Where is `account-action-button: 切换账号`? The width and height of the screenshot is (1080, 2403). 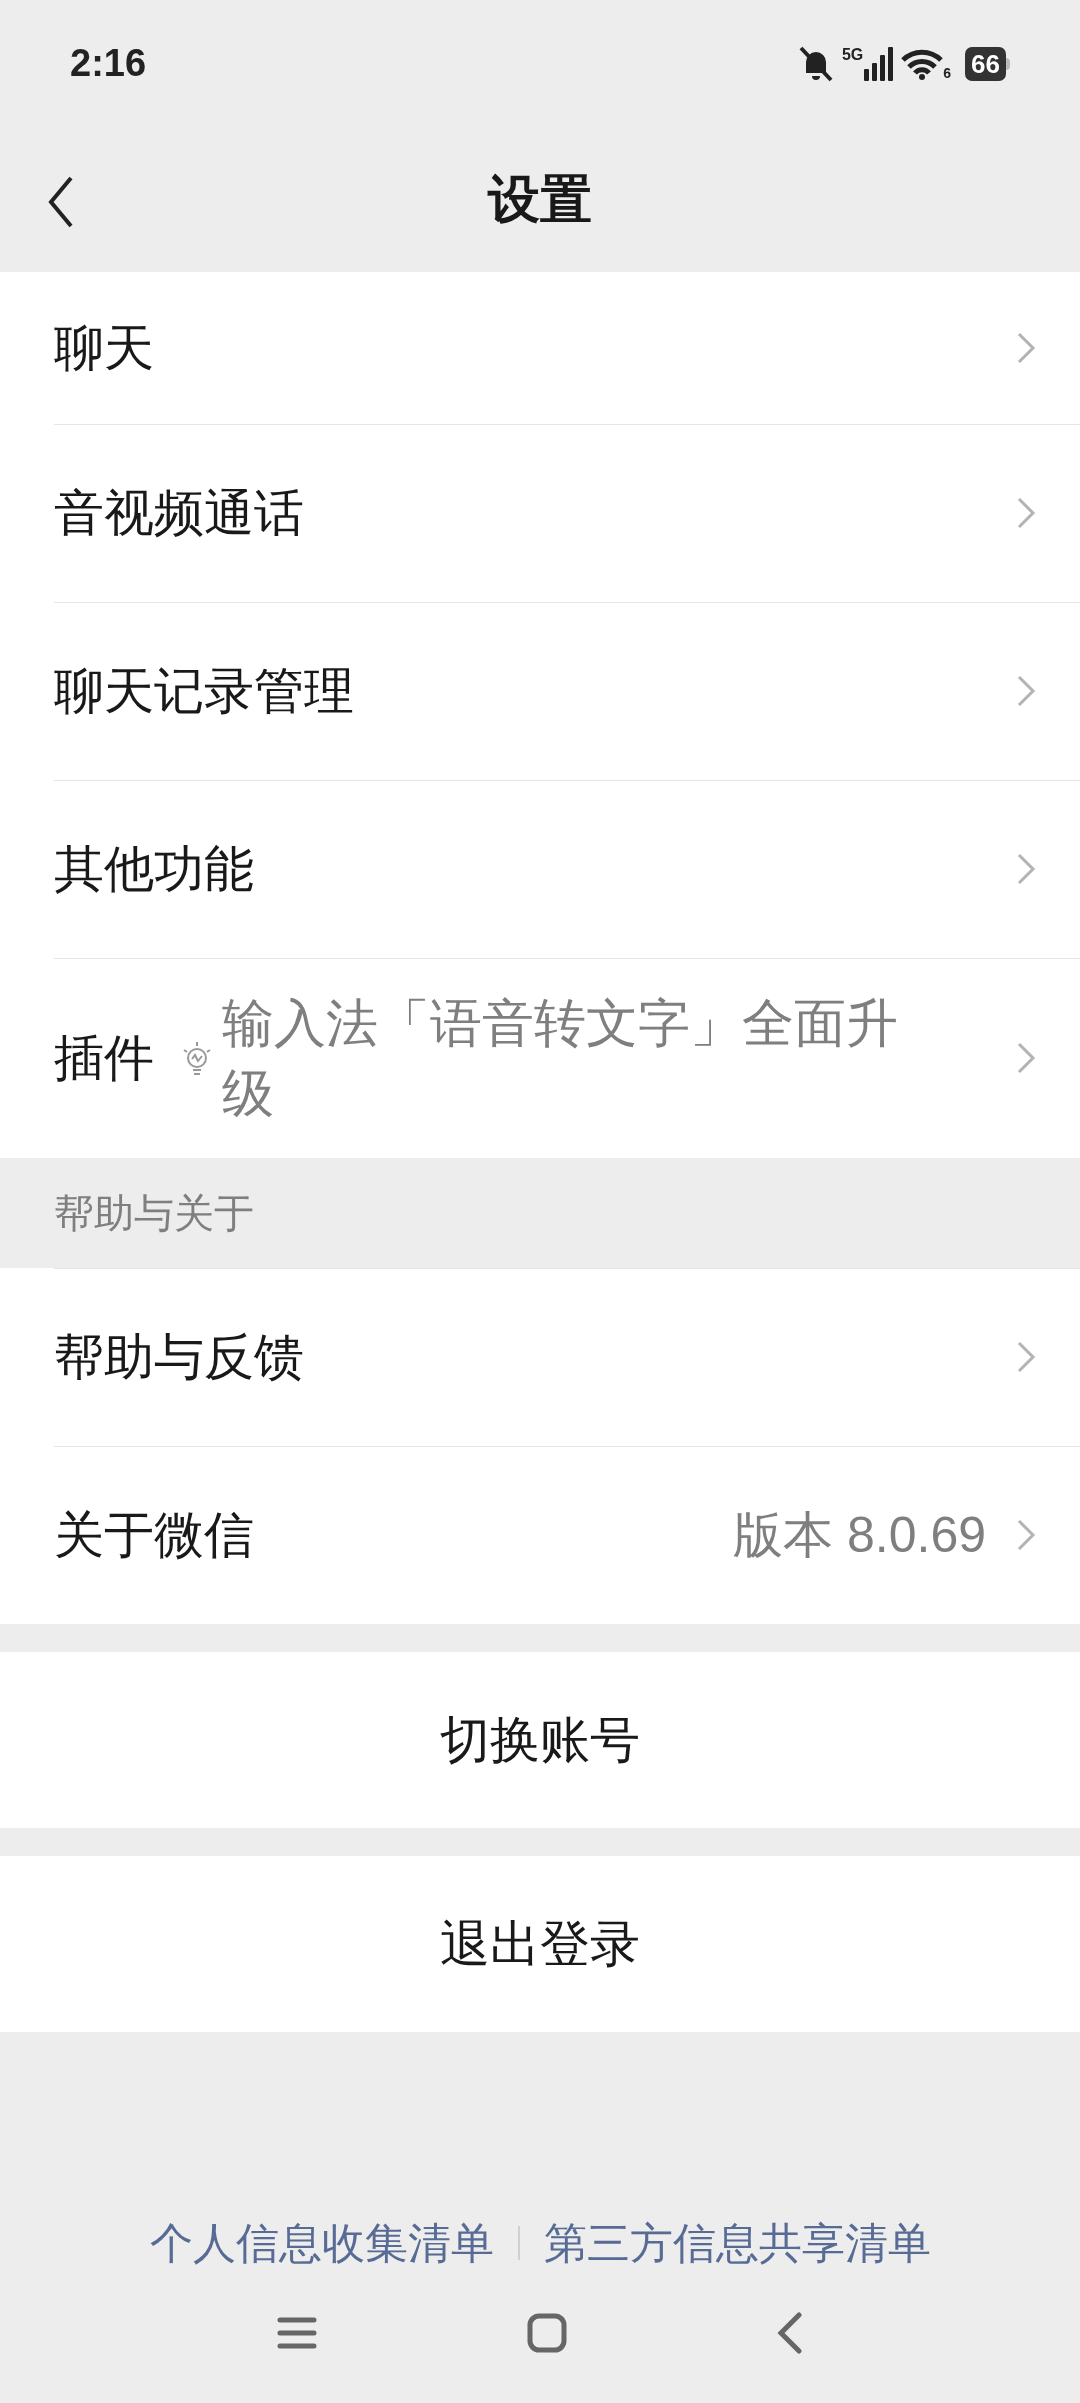 account-action-button: 切换账号 is located at coordinates (540, 1740).